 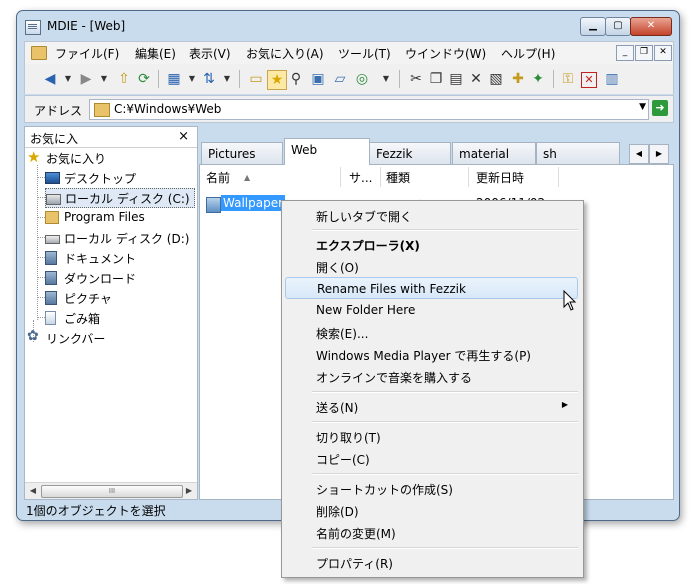 What do you see at coordinates (340, 79) in the screenshot?
I see `drive-icon: ▱` at bounding box center [340, 79].